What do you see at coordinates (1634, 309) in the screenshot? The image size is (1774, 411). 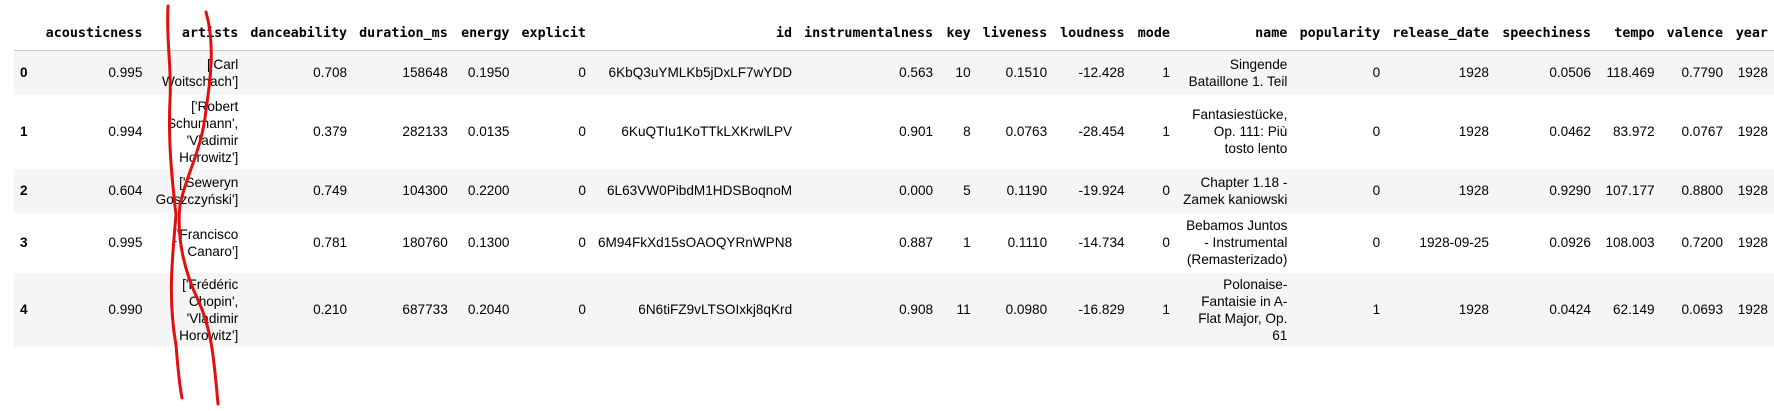 I see `cell-tempo: 62.149` at bounding box center [1634, 309].